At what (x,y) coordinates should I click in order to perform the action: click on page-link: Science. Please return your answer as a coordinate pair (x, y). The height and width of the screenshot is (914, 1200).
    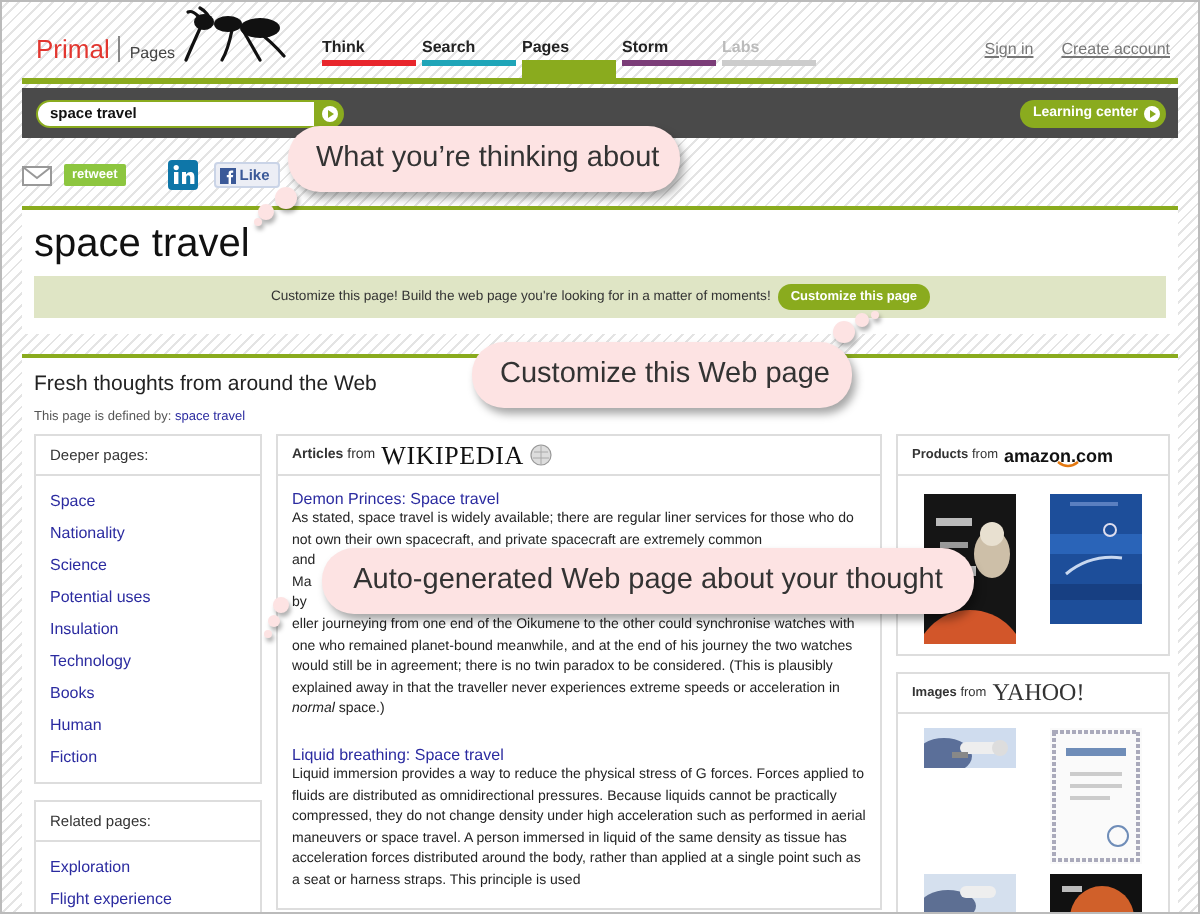
    Looking at the image, I should click on (148, 566).